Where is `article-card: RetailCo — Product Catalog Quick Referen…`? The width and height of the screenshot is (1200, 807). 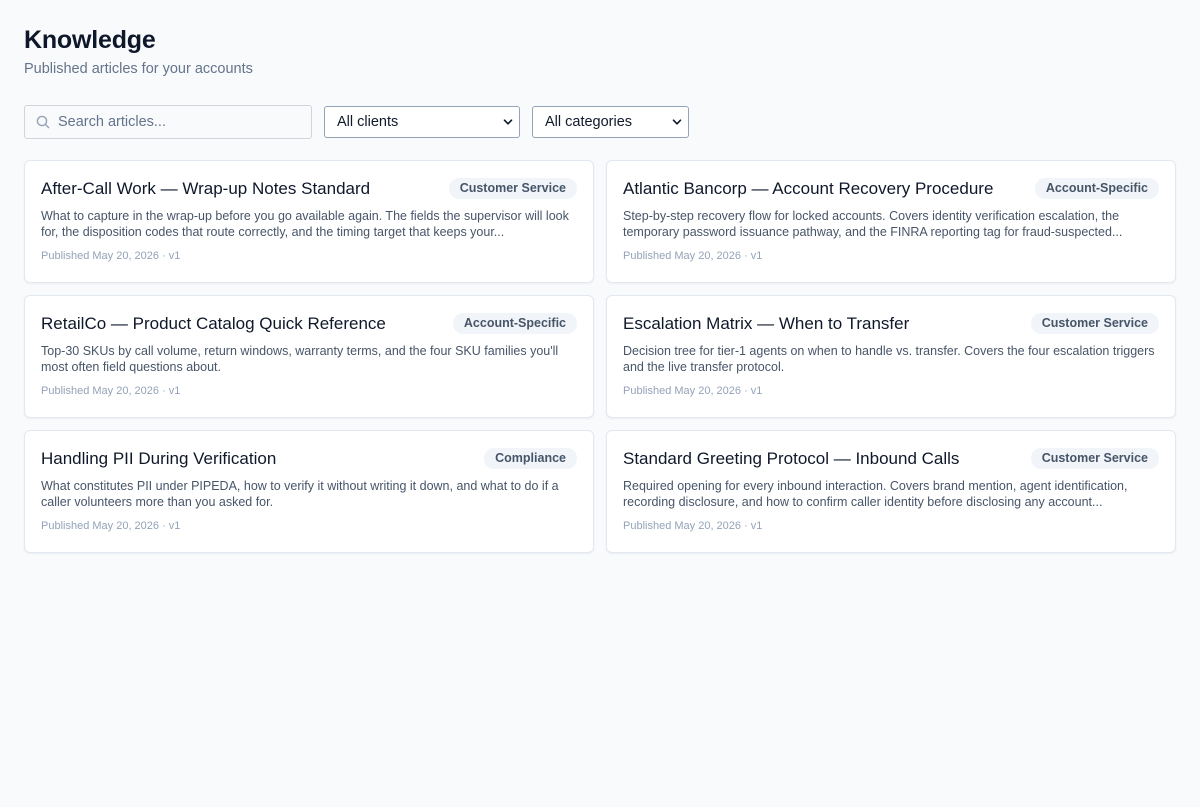 article-card: RetailCo — Product Catalog Quick Referen… is located at coordinates (309, 356).